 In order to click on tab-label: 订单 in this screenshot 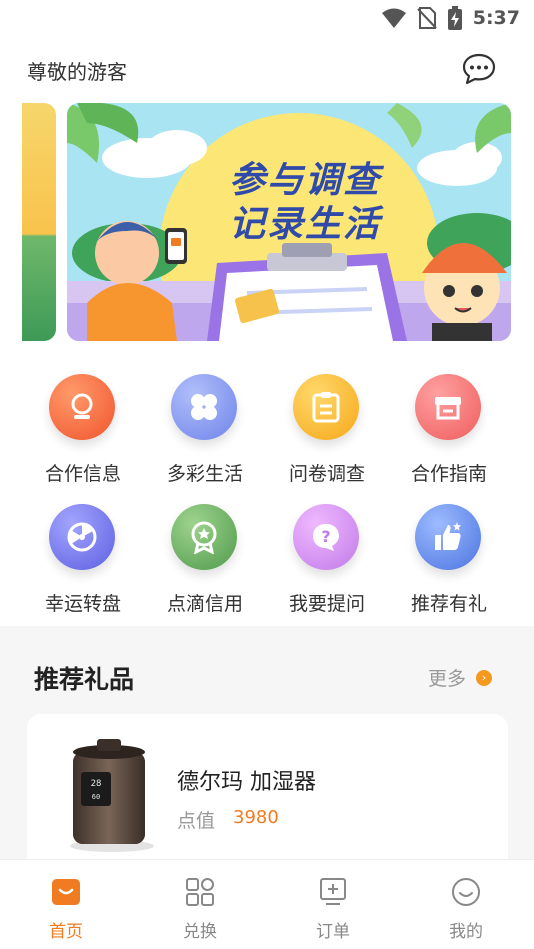, I will do `click(333, 932)`.